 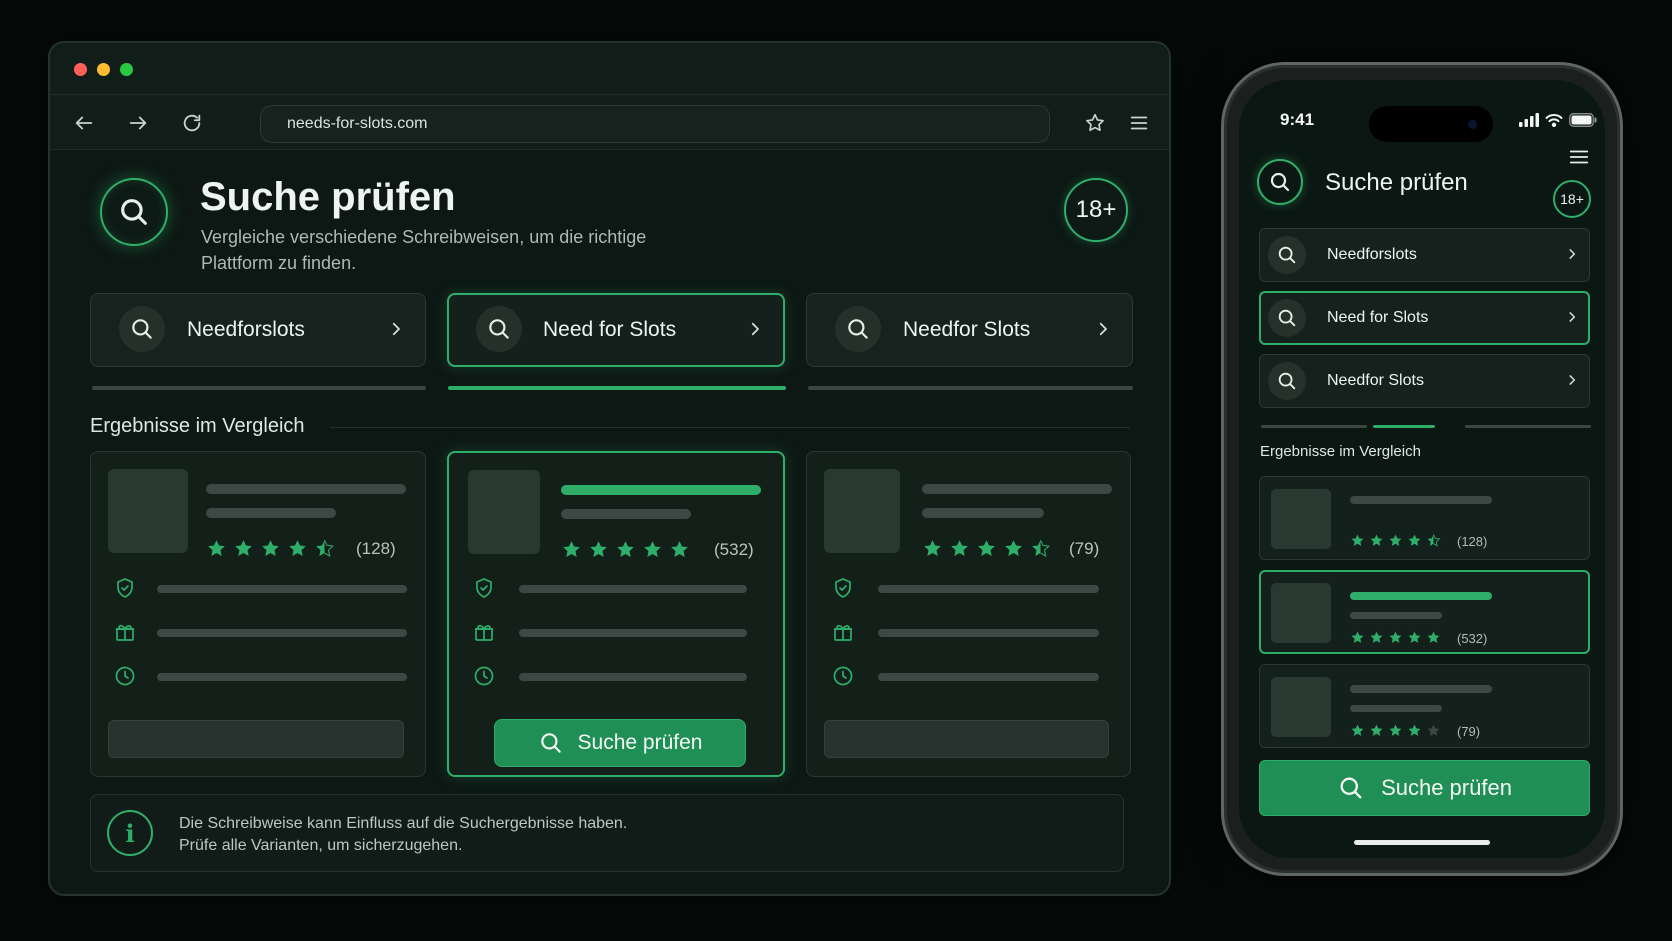 I want to click on battery-icon, so click(x=1583, y=120).